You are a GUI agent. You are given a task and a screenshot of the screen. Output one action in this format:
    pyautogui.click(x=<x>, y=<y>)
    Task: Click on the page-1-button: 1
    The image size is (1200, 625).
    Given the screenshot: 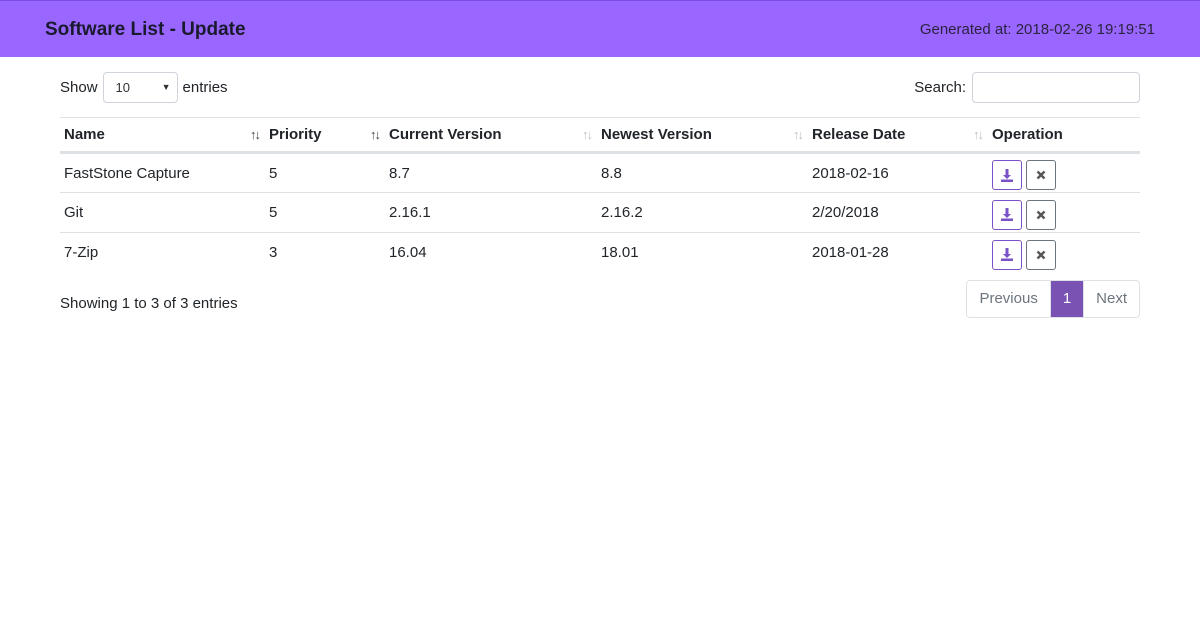 What is the action you would take?
    pyautogui.click(x=1067, y=299)
    